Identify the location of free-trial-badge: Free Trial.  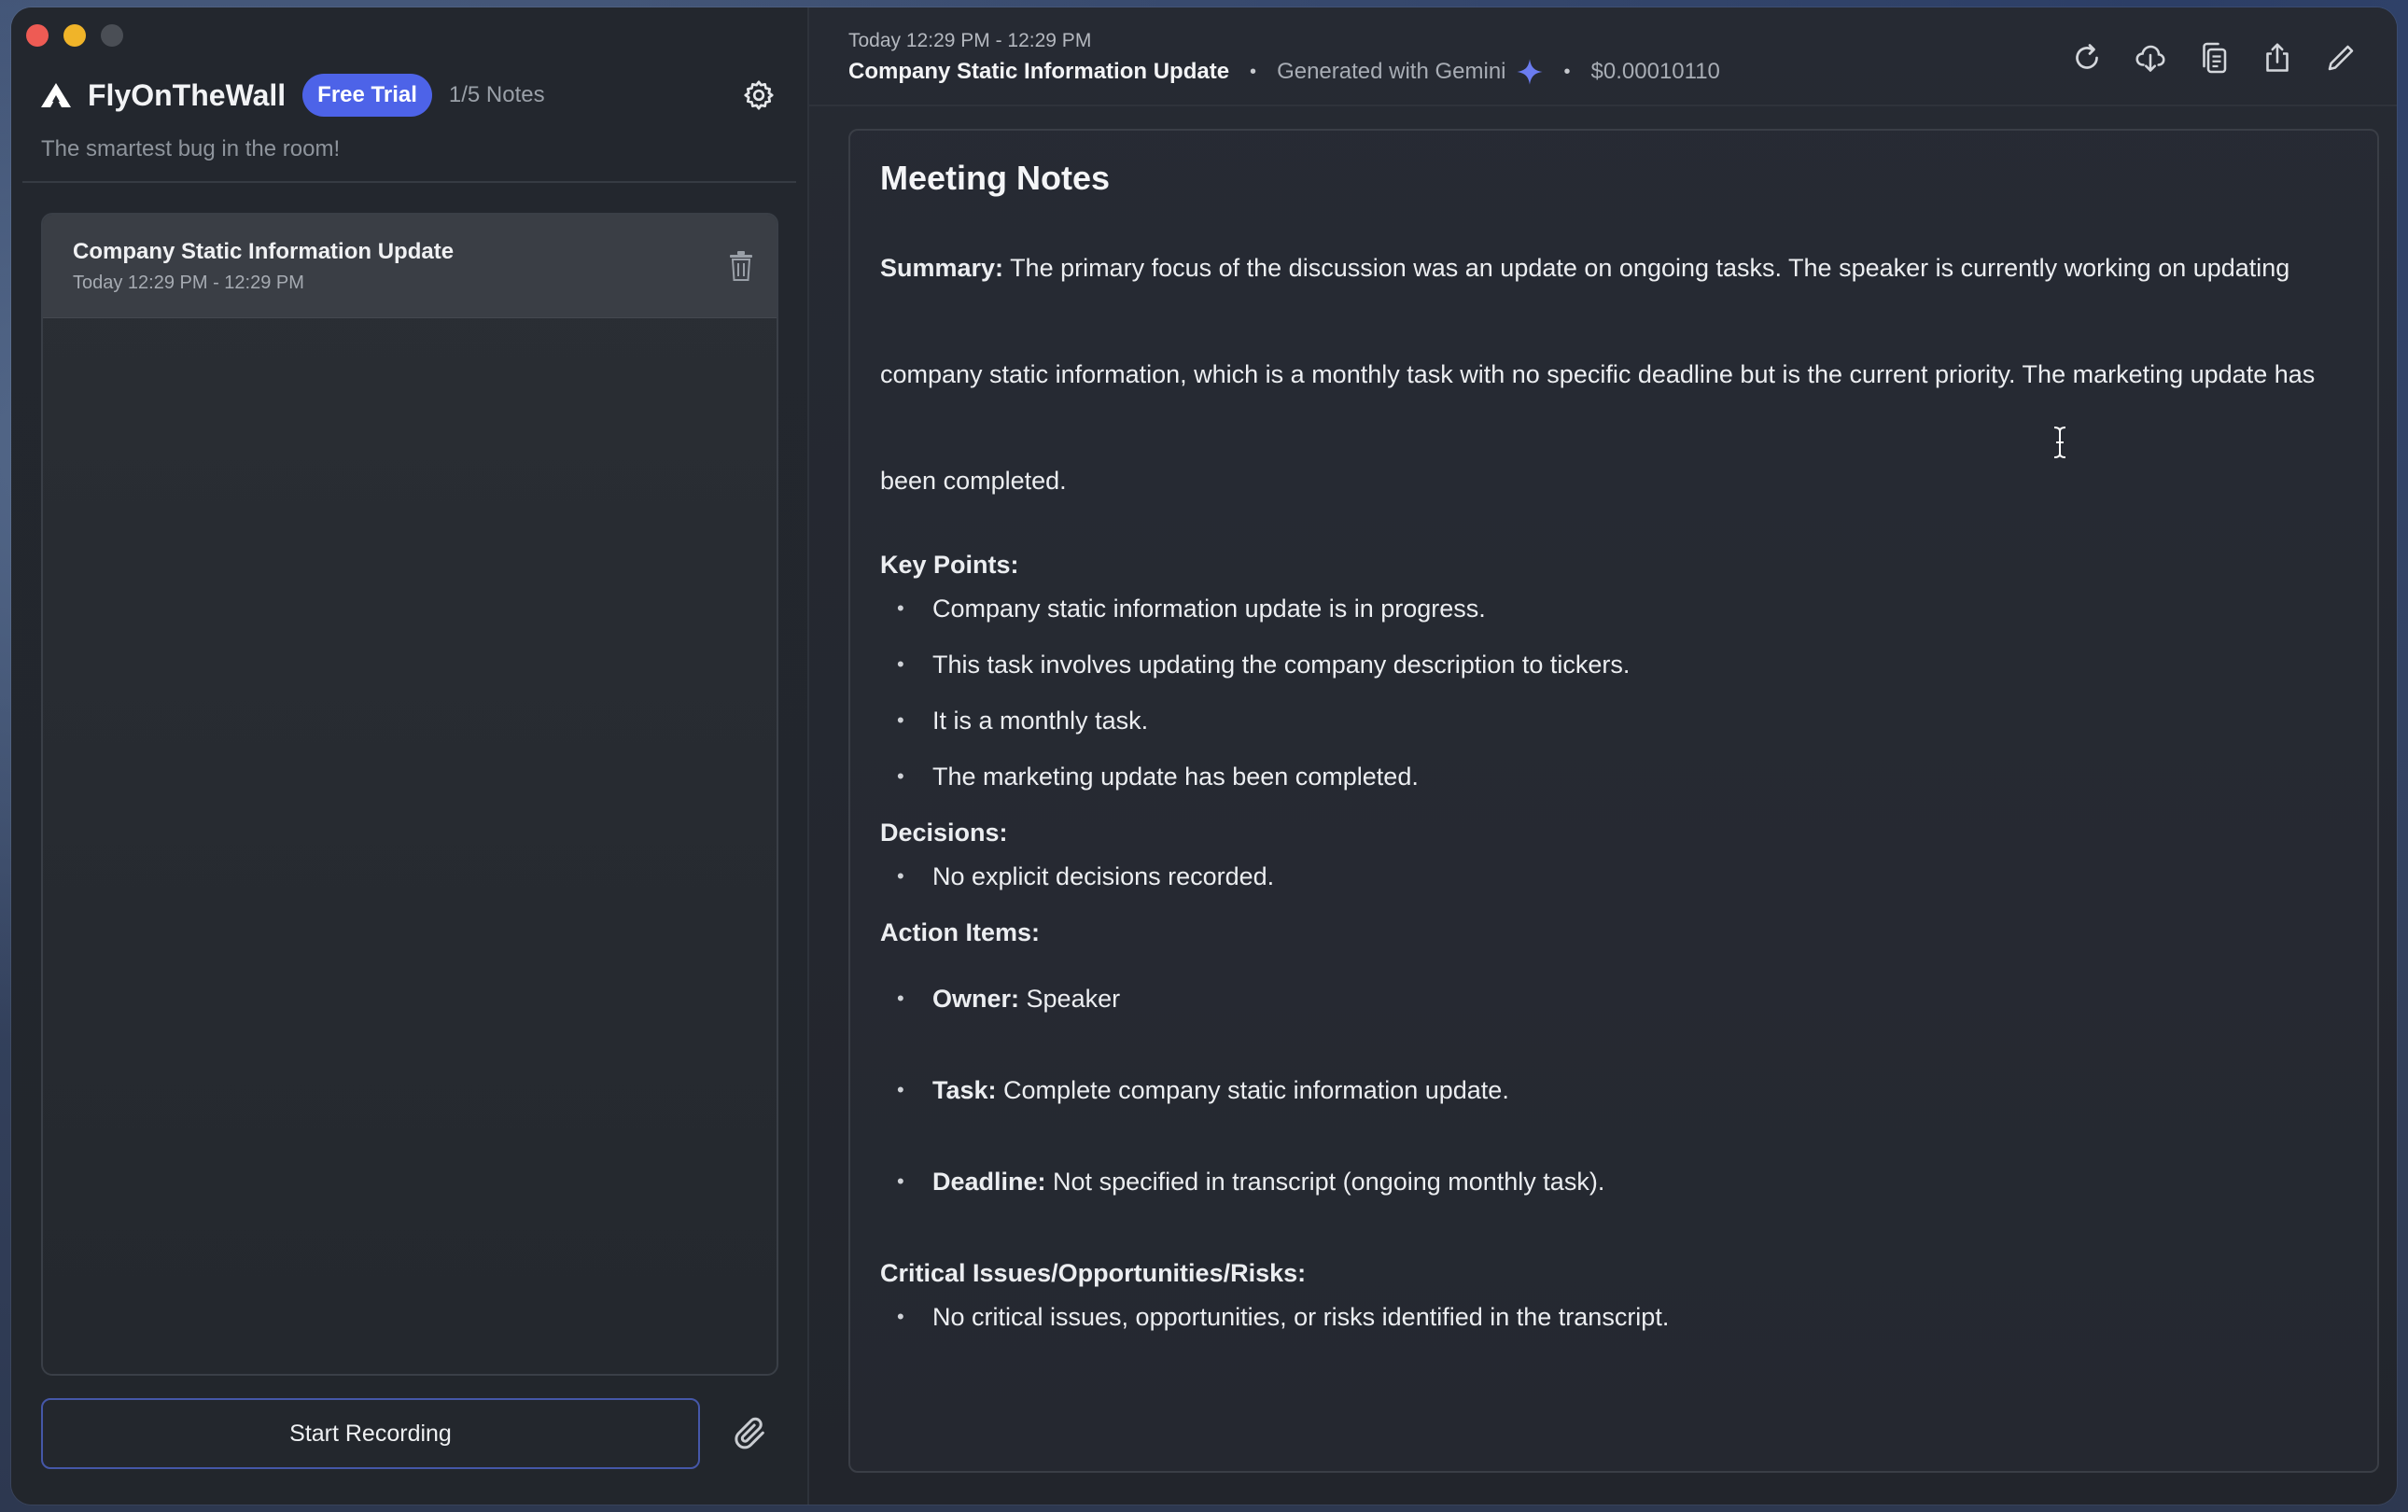
(367, 95).